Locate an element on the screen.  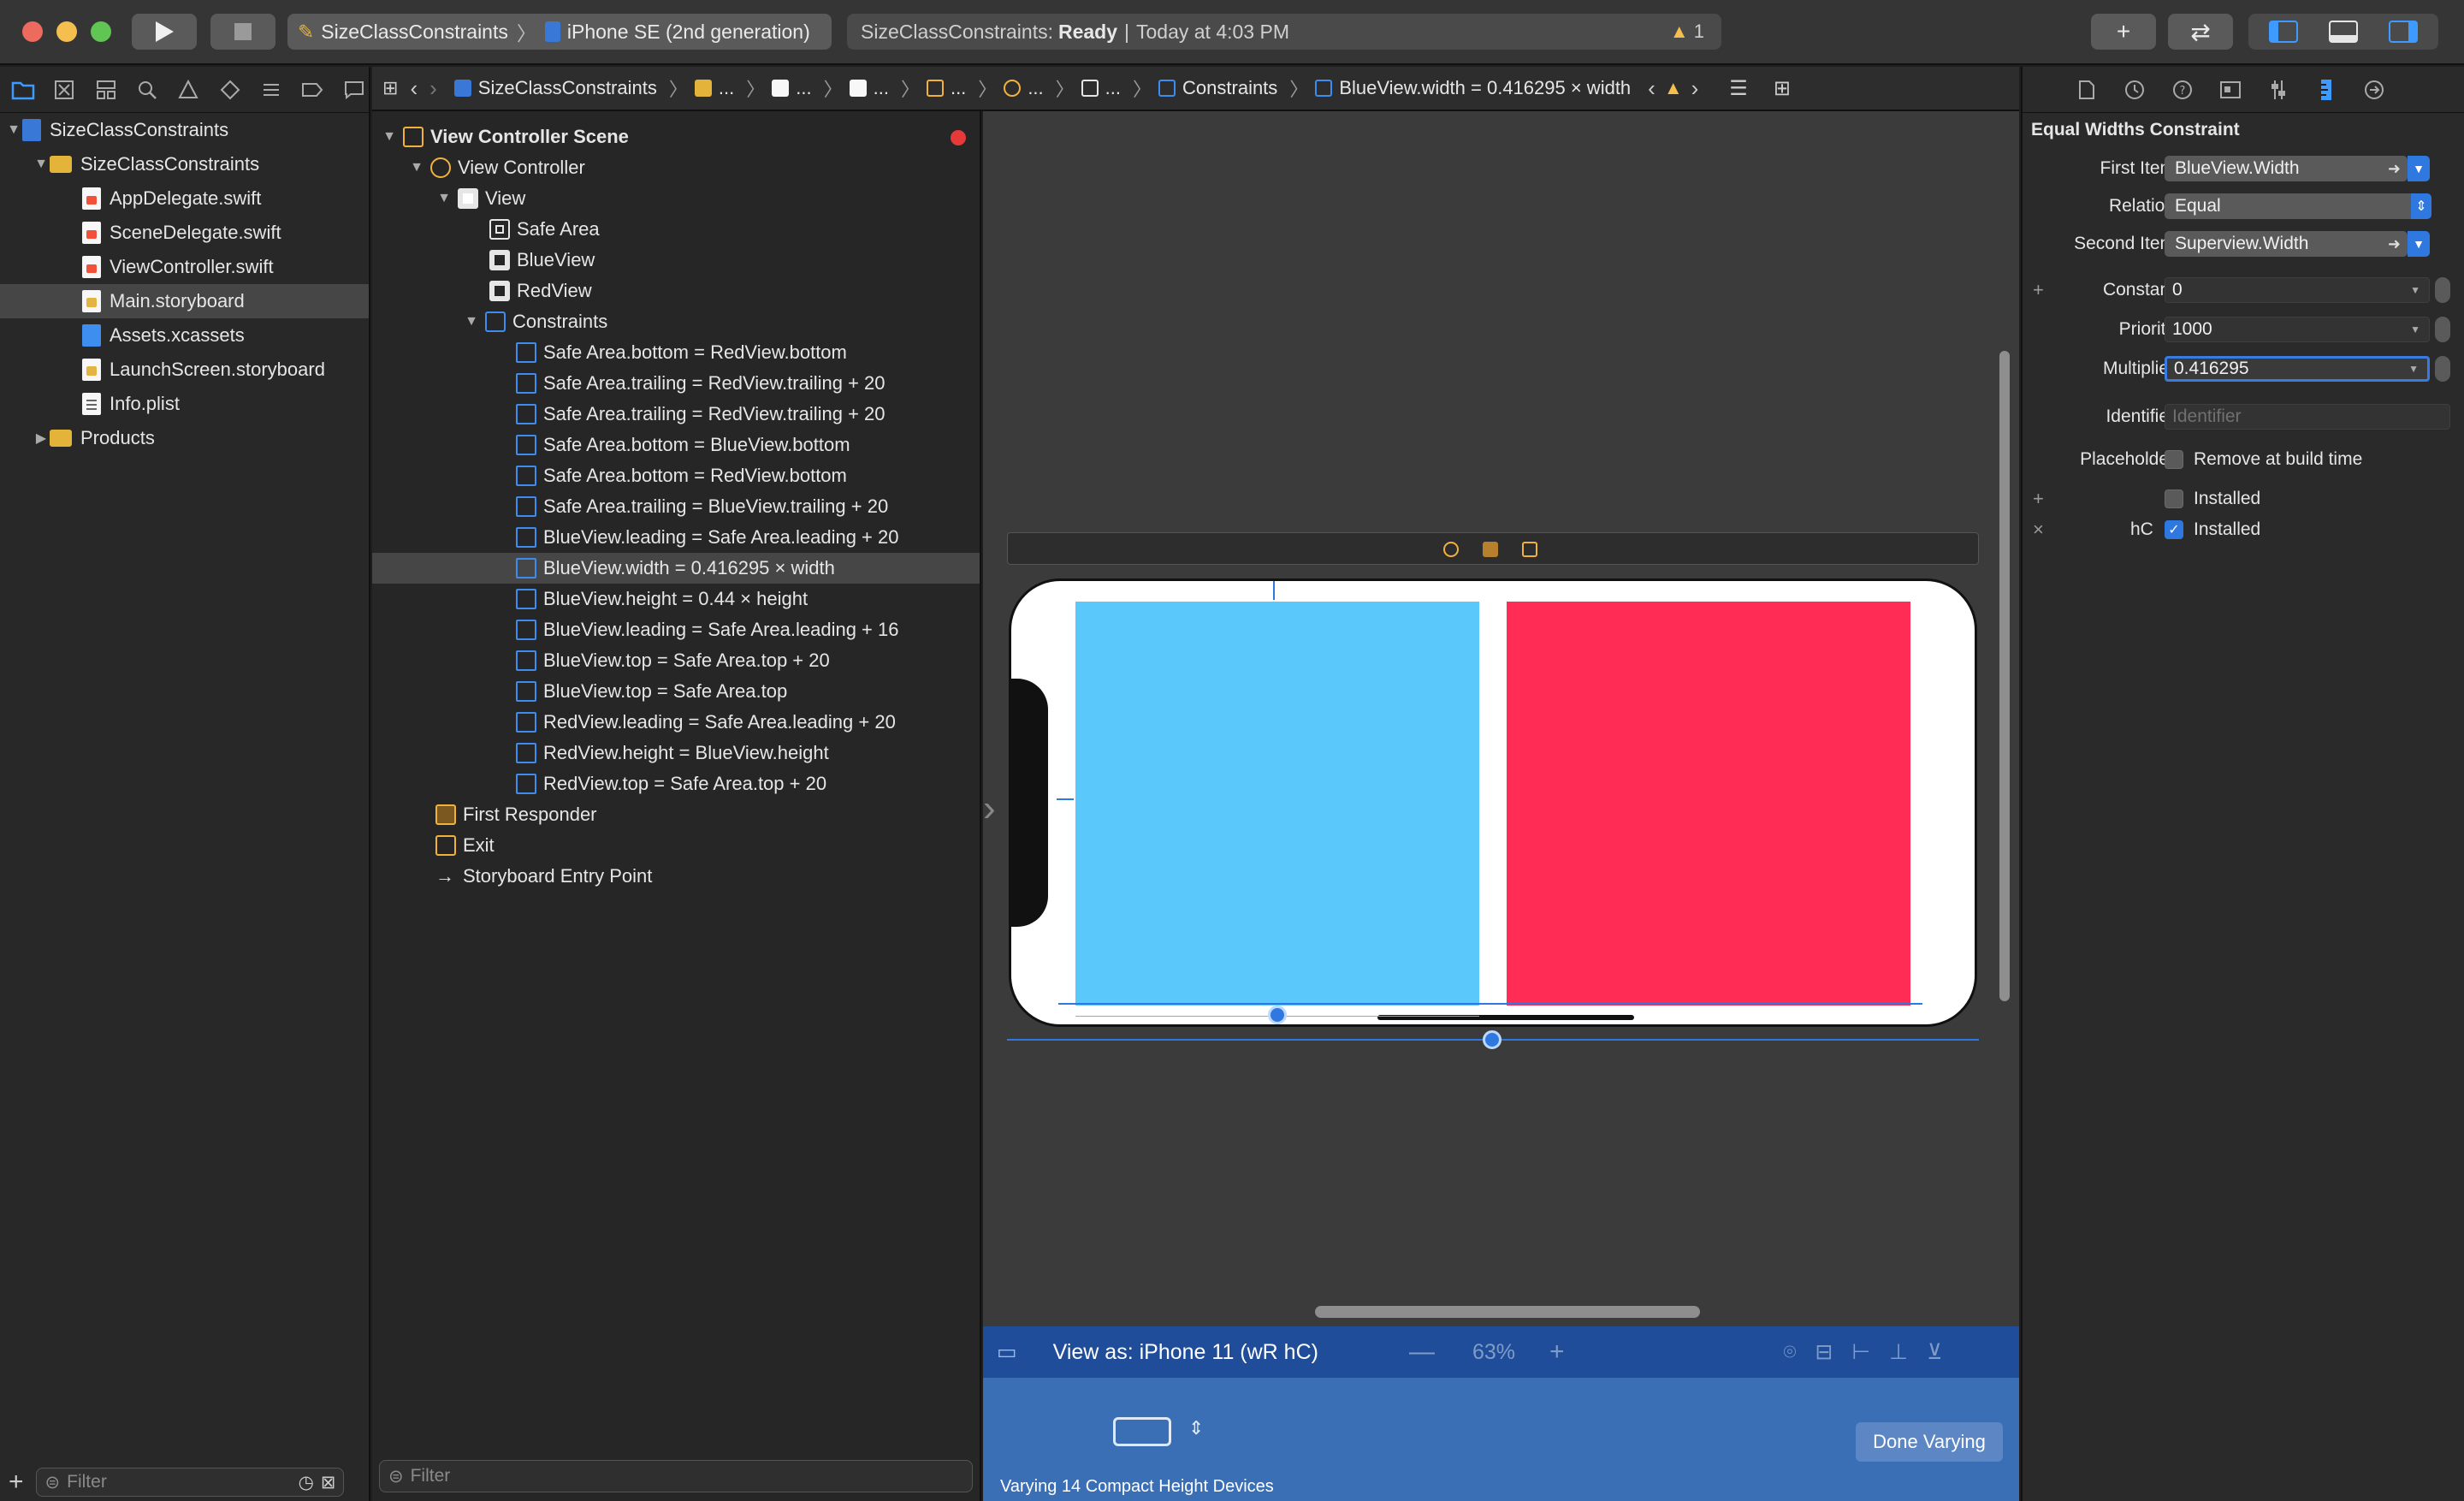
navigator-filter-input: ⊜ Filter ◷ ⊠ is located at coordinates (189, 1482).